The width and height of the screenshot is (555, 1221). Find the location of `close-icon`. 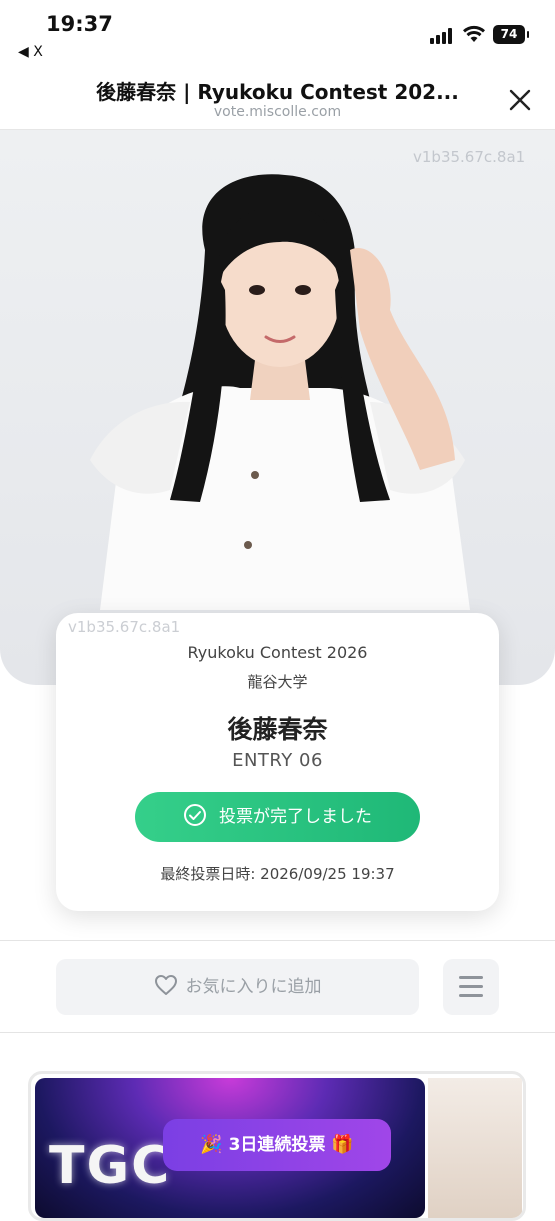

close-icon is located at coordinates (520, 100).